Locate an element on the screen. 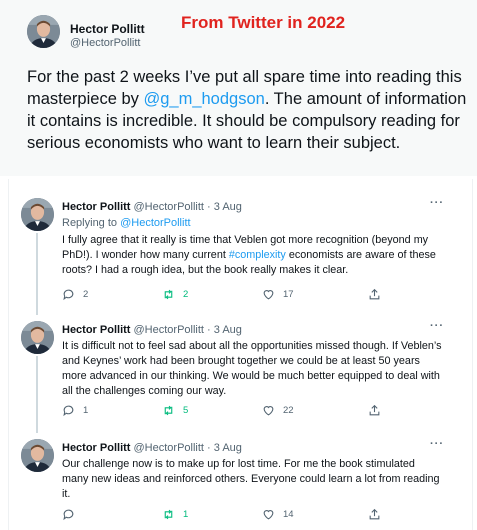 This screenshot has width=477, height=530. action-bar: 1 5 22 is located at coordinates (227, 412).